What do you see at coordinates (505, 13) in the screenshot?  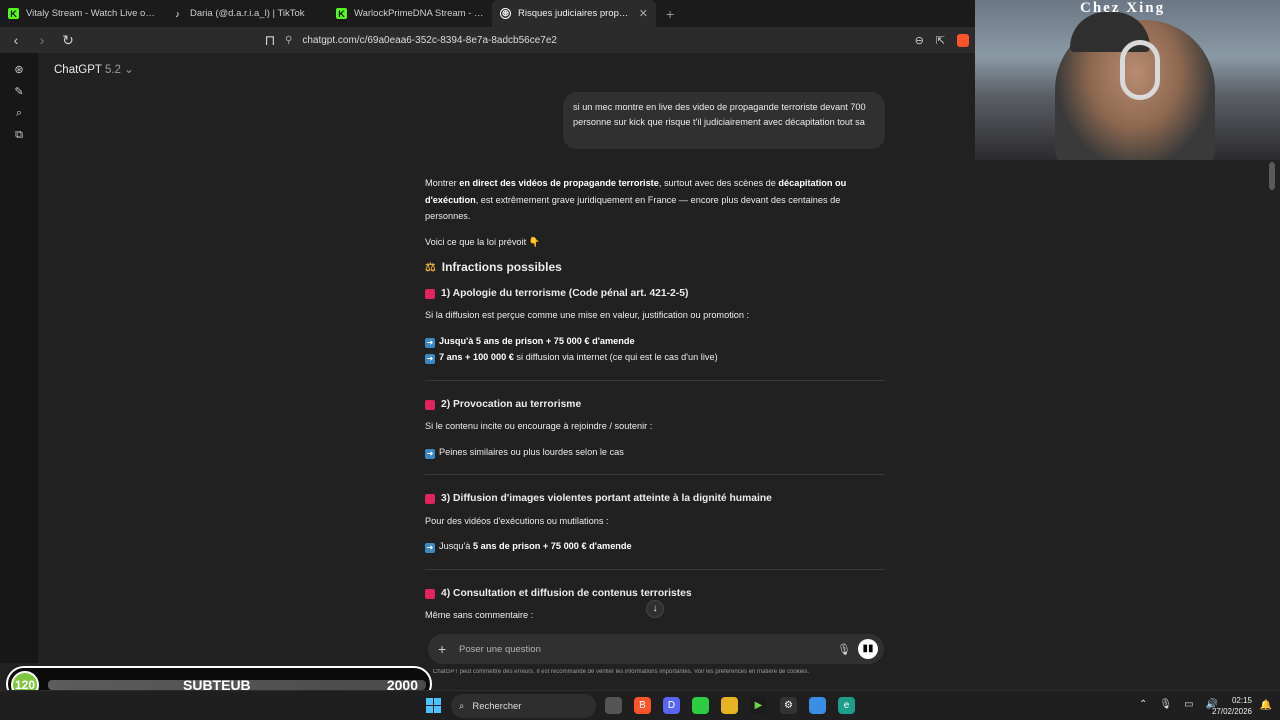 I see `chatgpt-icon: ⊛` at bounding box center [505, 13].